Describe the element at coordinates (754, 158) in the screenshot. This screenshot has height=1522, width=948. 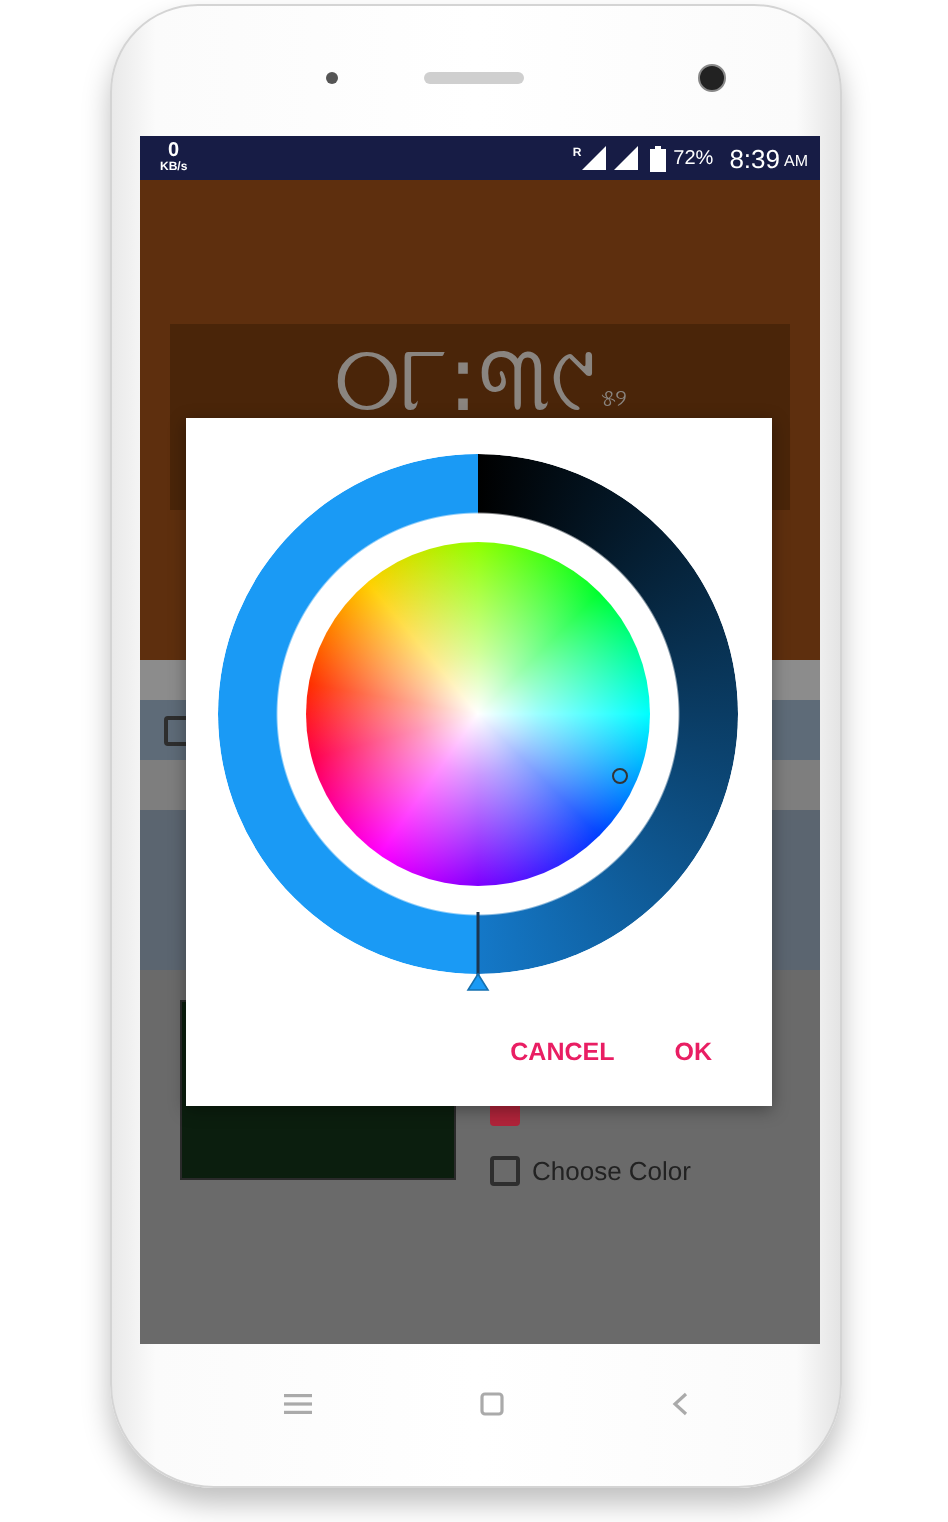
I see `clock-time: 8:39` at that location.